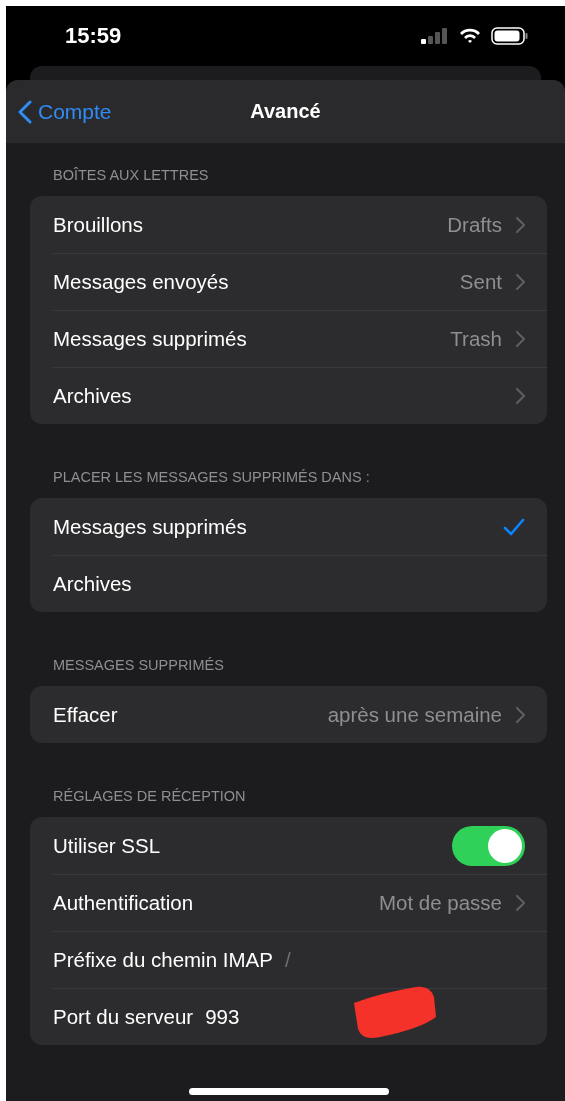 The height and width of the screenshot is (1101, 565). I want to click on row-label: Brouillons, so click(98, 224).